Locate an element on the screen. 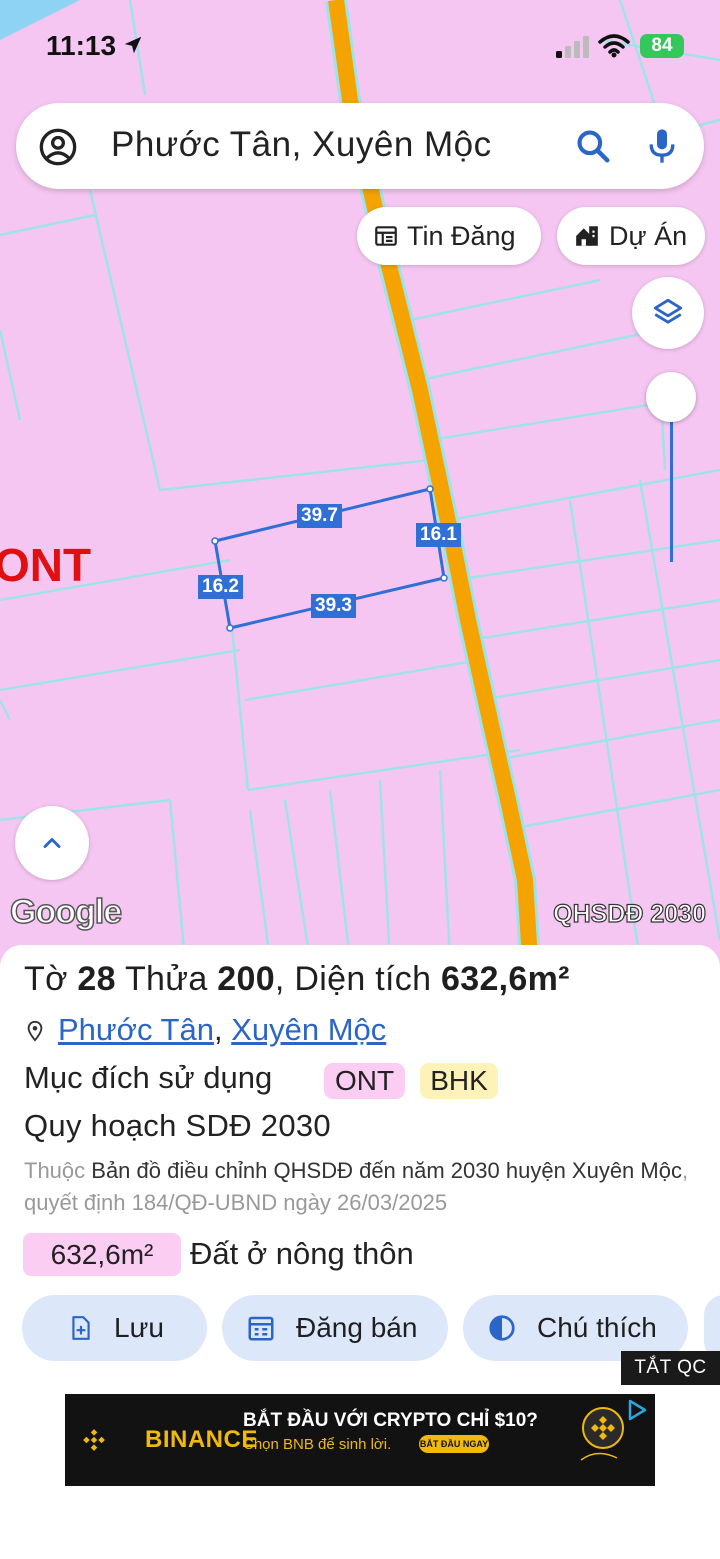 The width and height of the screenshot is (720, 1559). ad-brand: BINANCE is located at coordinates (201, 1439).